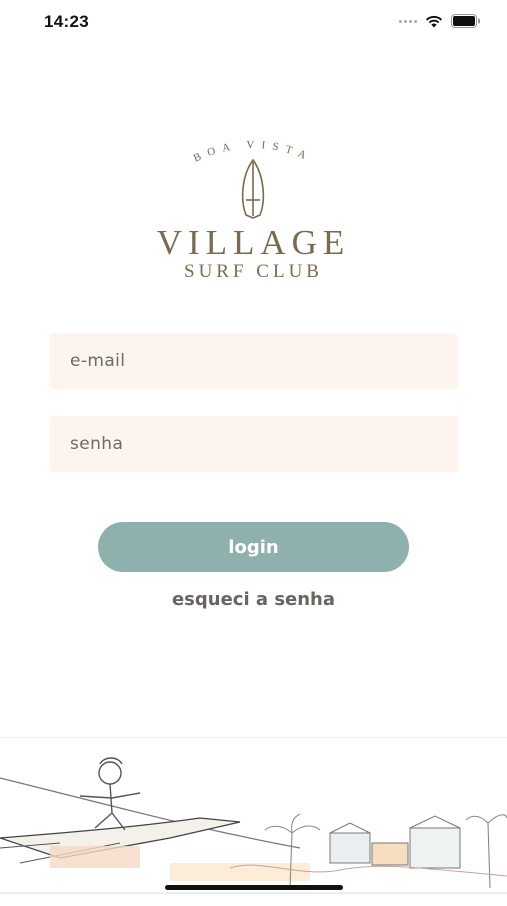  Describe the element at coordinates (253, 188) in the screenshot. I see `surfboard-icon` at that location.